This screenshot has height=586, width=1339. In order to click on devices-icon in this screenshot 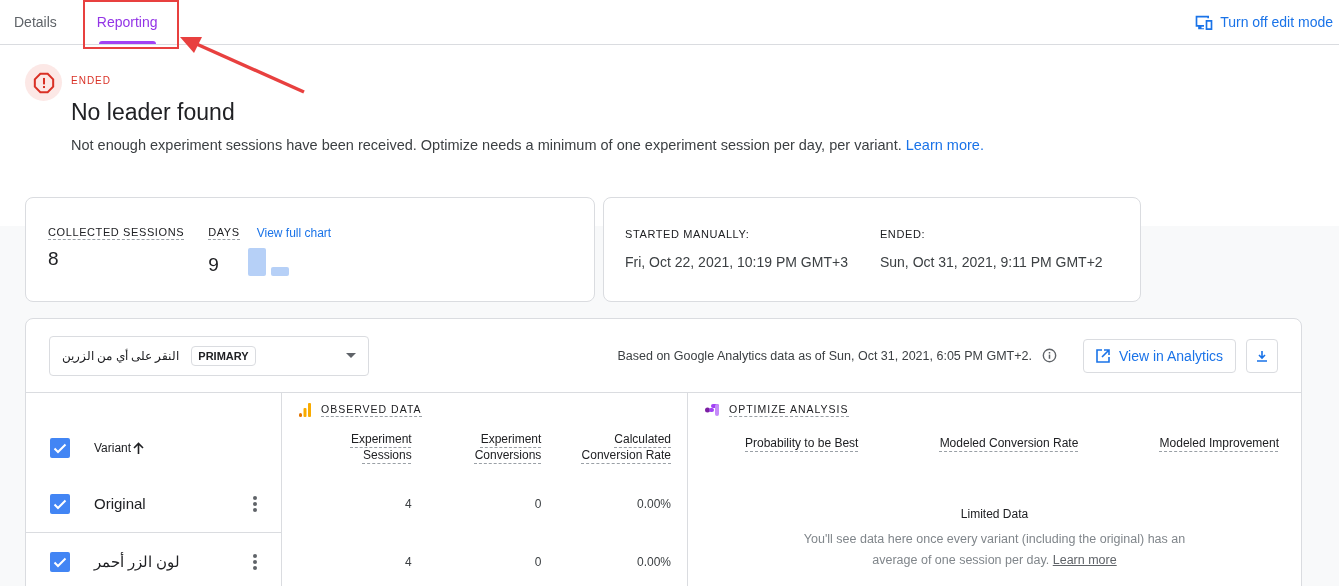, I will do `click(1204, 22)`.